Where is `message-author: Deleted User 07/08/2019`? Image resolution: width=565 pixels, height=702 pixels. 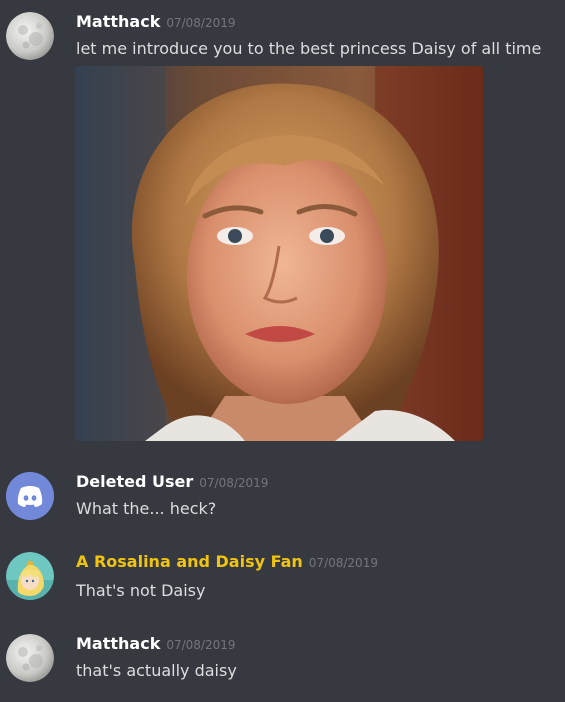
message-author: Deleted User 07/08/2019 is located at coordinates (172, 482).